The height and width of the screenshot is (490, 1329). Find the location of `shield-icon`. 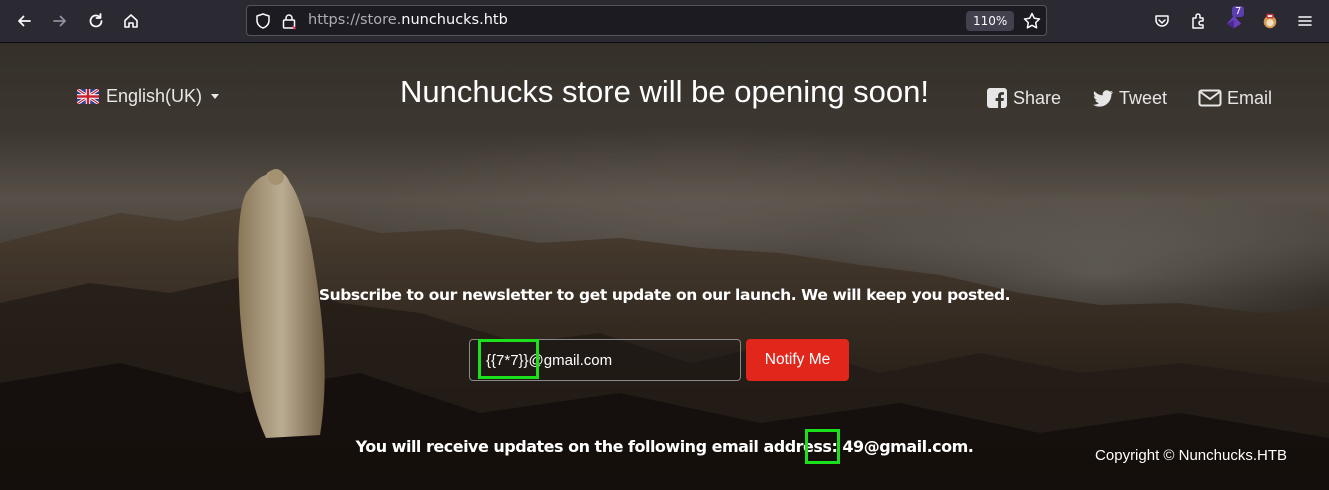

shield-icon is located at coordinates (263, 21).